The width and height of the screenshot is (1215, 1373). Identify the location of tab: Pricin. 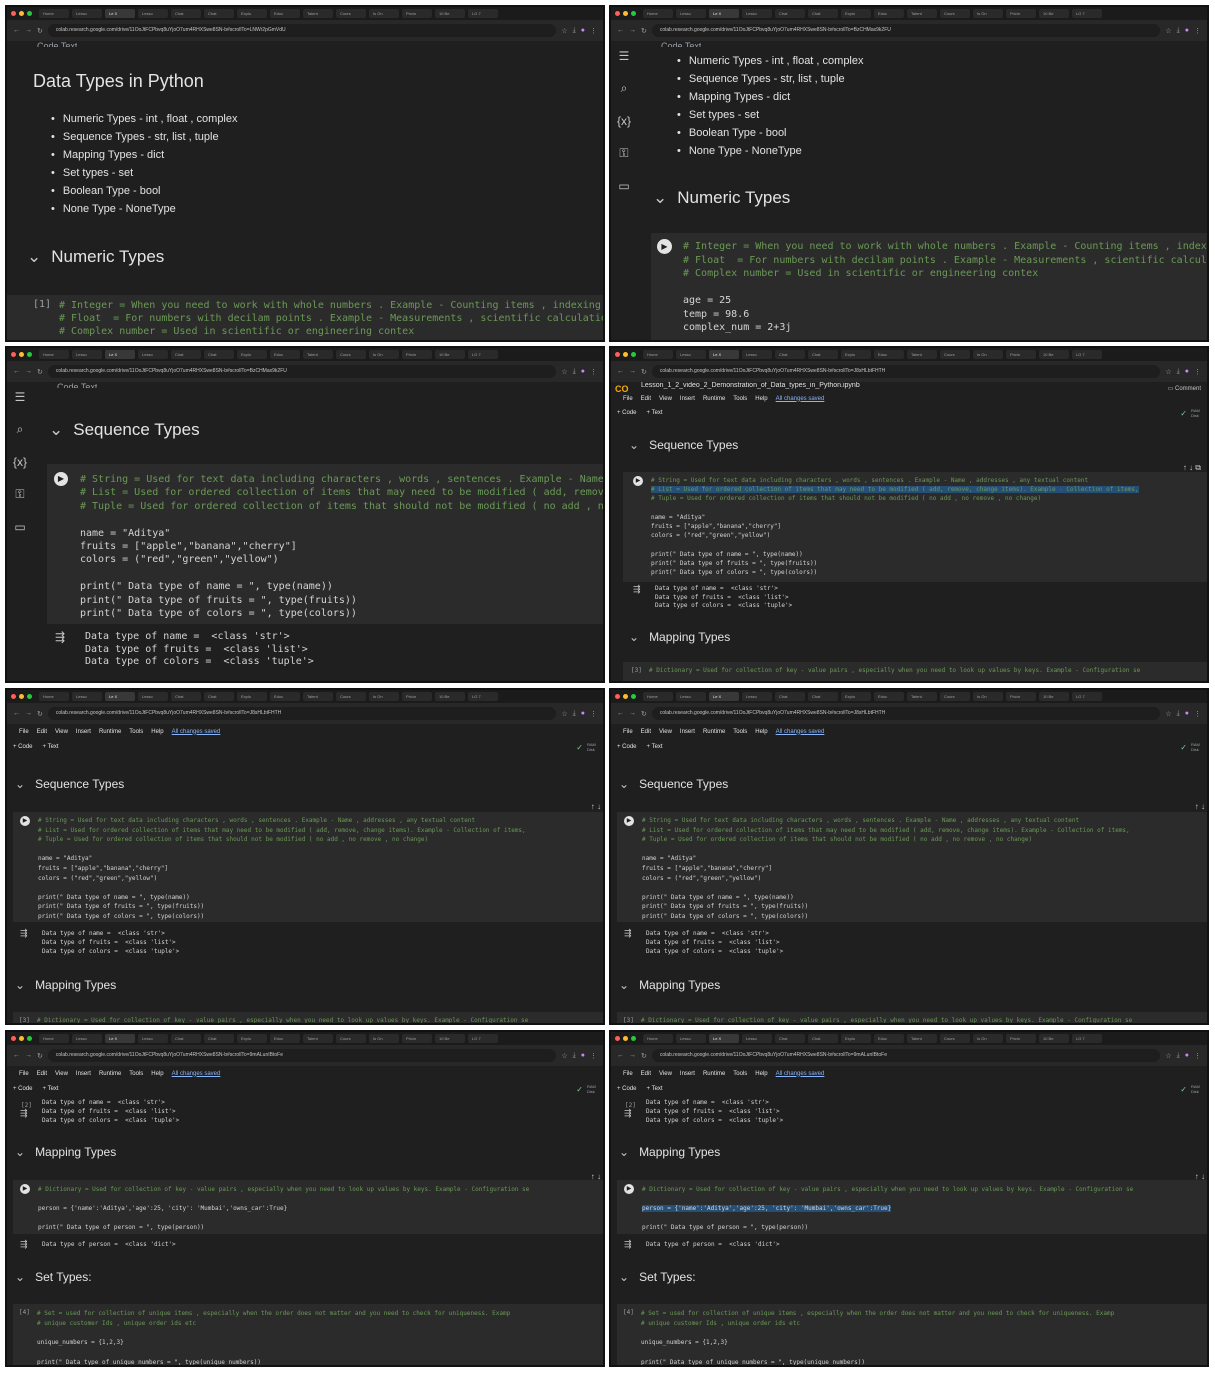
(1021, 696).